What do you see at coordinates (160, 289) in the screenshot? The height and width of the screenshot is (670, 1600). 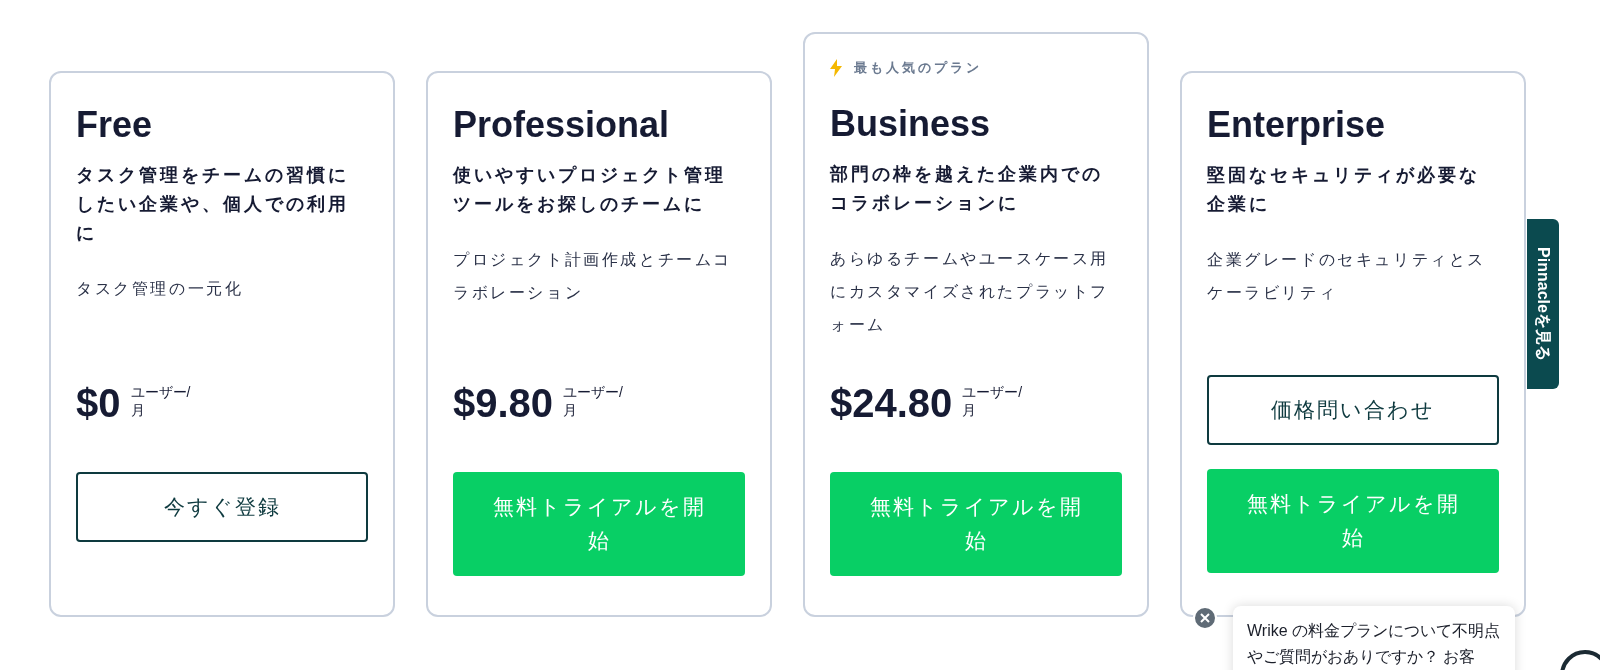 I see `plan-description: タスク管理の一元化` at bounding box center [160, 289].